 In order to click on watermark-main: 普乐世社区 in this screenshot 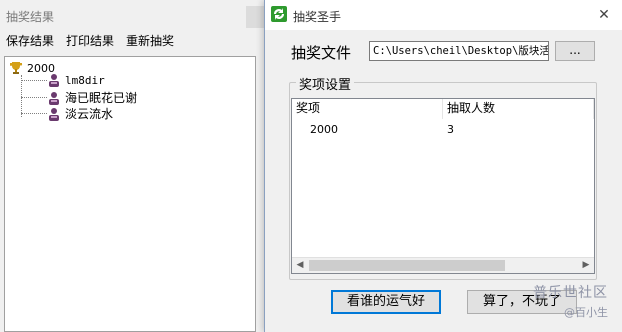, I will do `click(570, 293)`.